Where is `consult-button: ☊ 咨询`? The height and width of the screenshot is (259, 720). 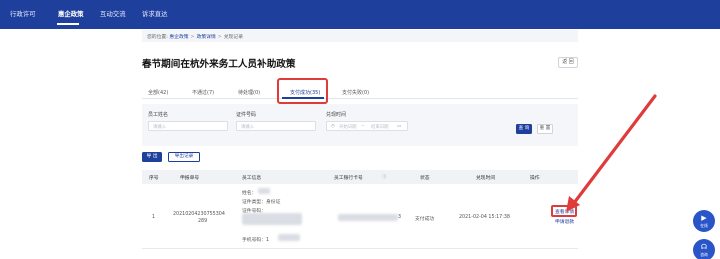 consult-button: ☊ 咨询 is located at coordinates (704, 249).